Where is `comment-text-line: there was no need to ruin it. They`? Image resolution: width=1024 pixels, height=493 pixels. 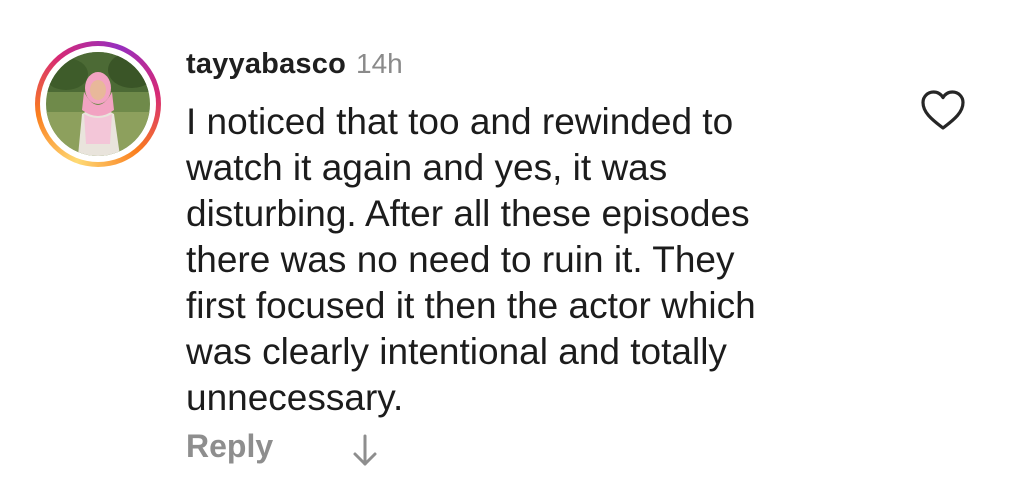
comment-text-line: there was no need to ruin it. They is located at coordinates (460, 259).